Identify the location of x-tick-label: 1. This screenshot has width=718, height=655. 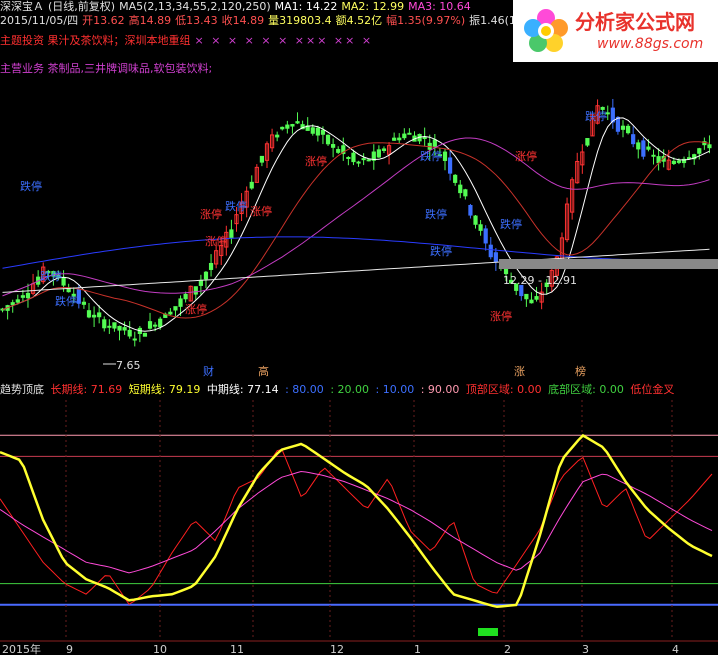
(417, 649).